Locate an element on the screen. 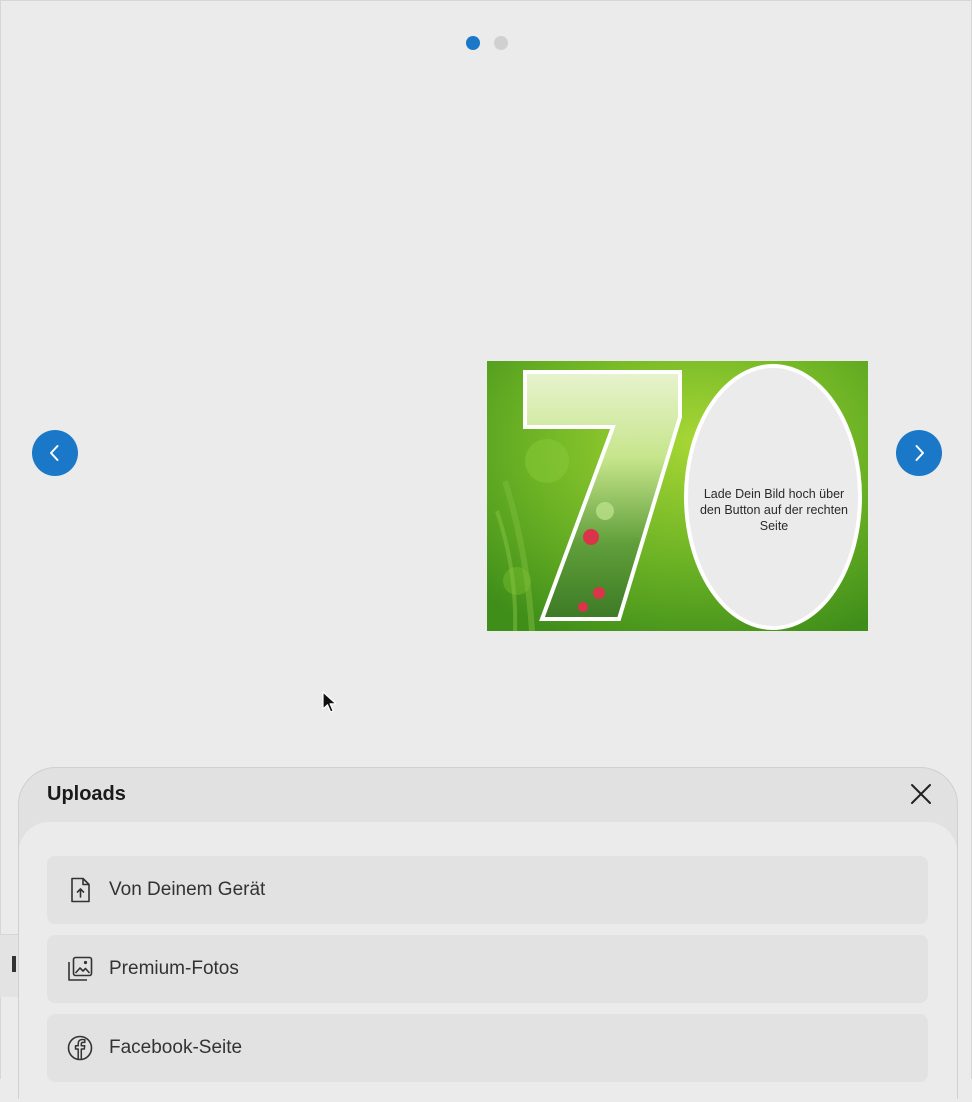 The width and height of the screenshot is (972, 1102). facebook-page-option: Facebook-Seite is located at coordinates (487, 1048).